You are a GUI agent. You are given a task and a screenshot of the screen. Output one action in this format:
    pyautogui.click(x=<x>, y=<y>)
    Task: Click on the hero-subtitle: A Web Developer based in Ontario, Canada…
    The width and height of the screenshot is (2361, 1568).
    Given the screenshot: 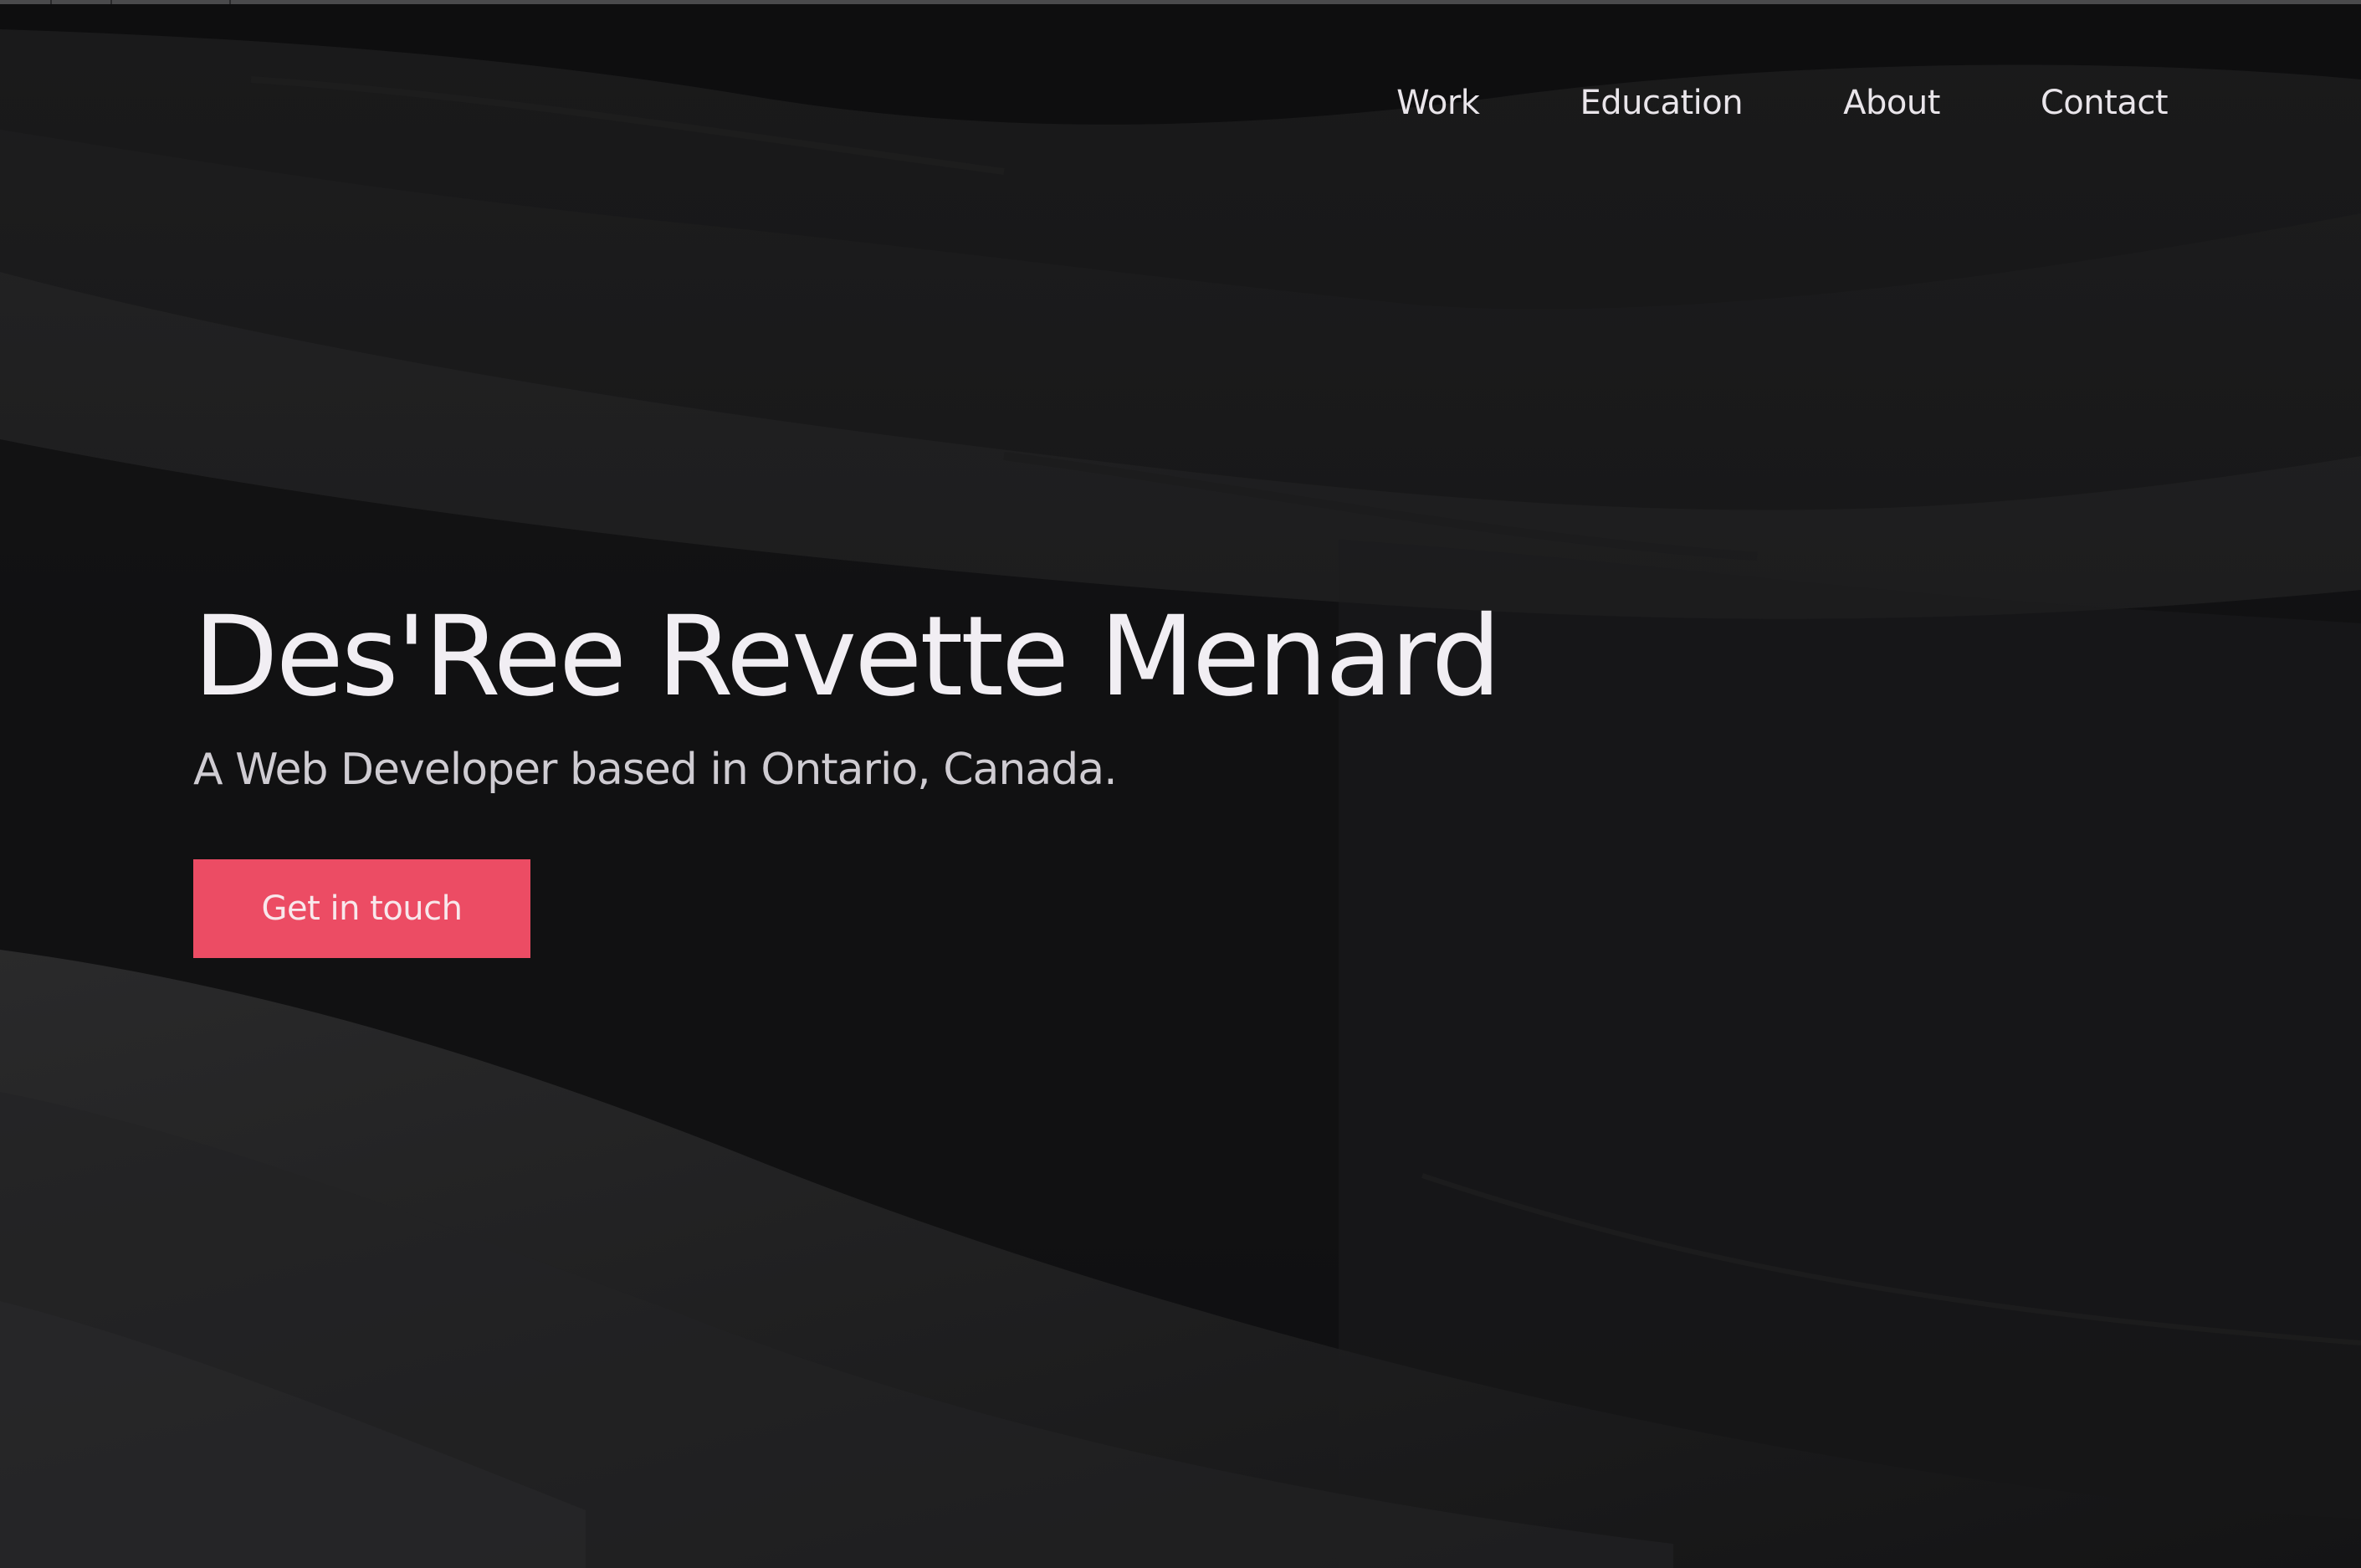 What is the action you would take?
    pyautogui.click(x=655, y=770)
    